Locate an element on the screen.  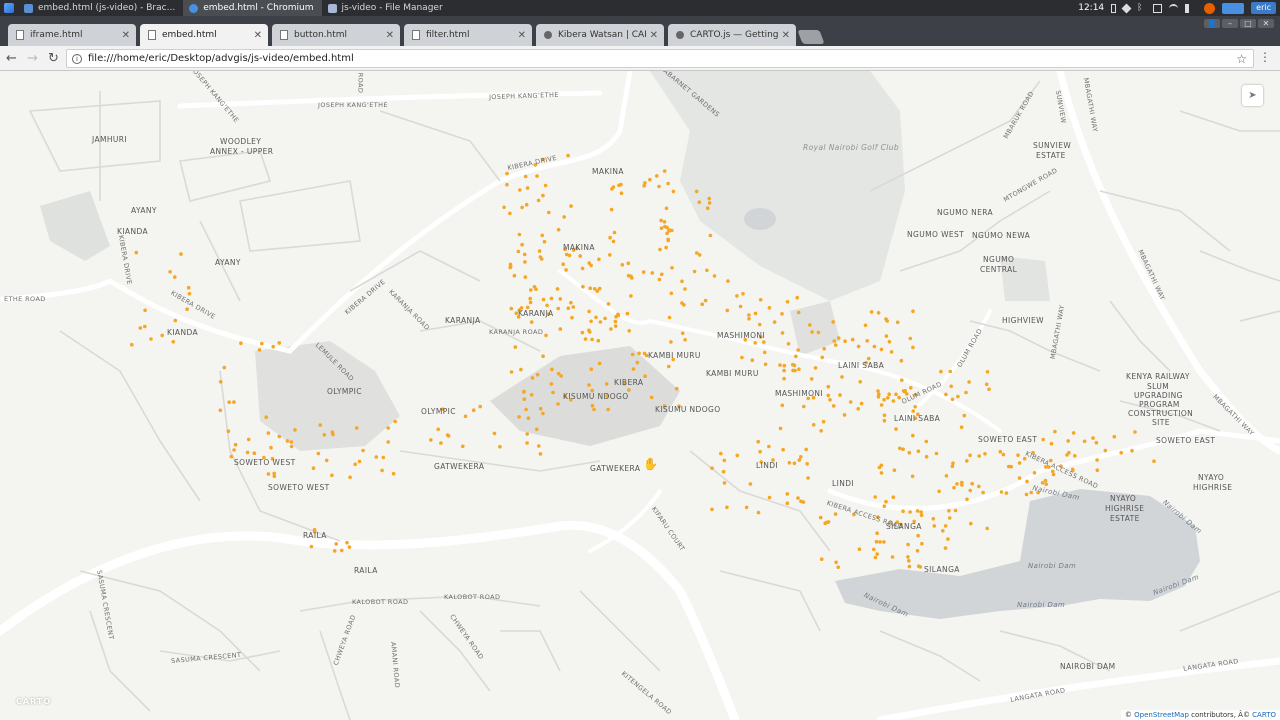
tab-button: button.html ✕ is located at coordinates (336, 35).